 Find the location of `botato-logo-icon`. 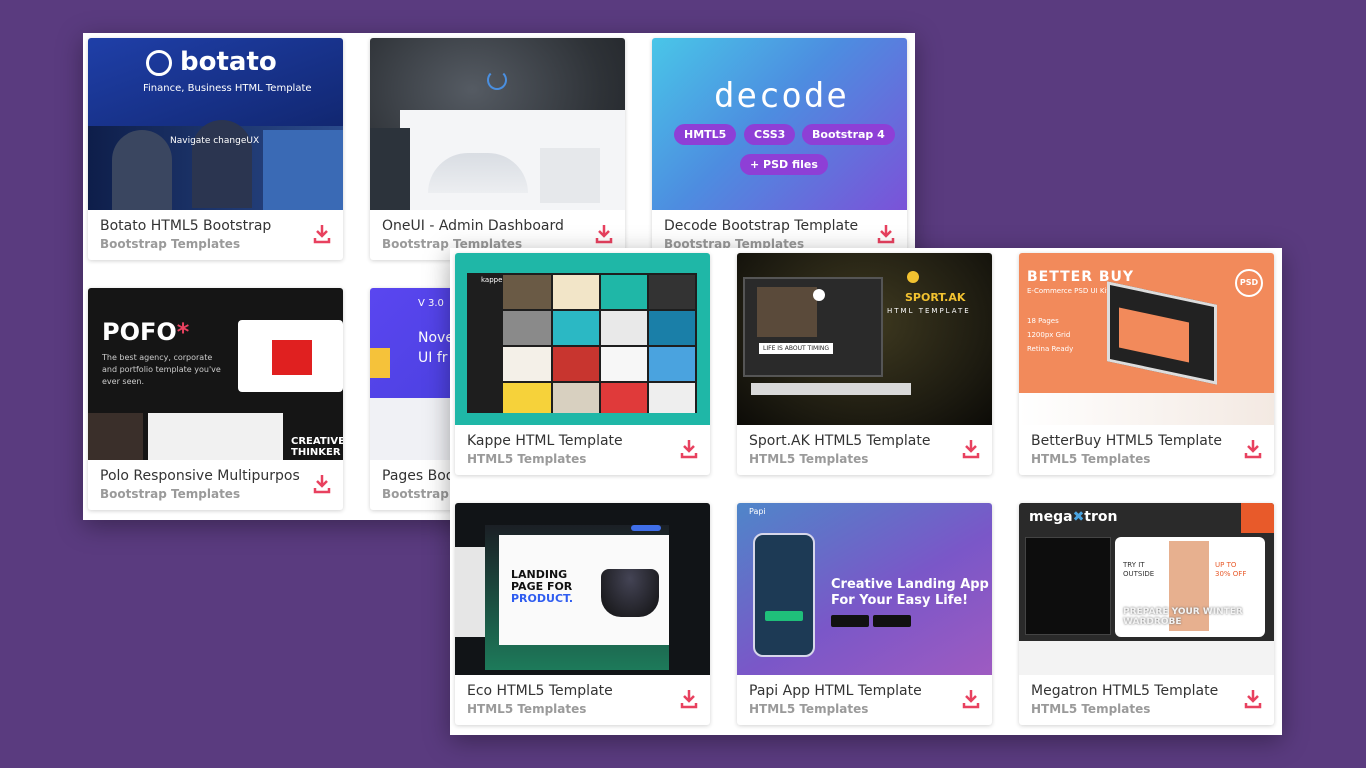

botato-logo-icon is located at coordinates (159, 63).